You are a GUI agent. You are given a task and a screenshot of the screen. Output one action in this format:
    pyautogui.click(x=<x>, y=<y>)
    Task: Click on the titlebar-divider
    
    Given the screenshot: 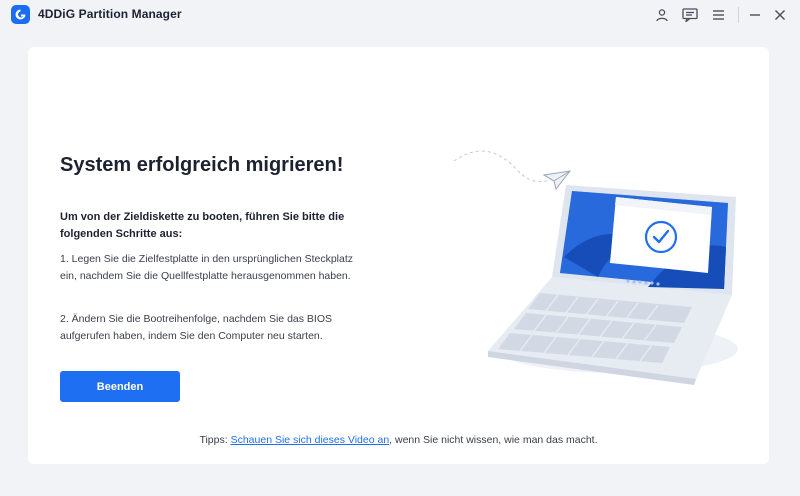 What is the action you would take?
    pyautogui.click(x=738, y=15)
    